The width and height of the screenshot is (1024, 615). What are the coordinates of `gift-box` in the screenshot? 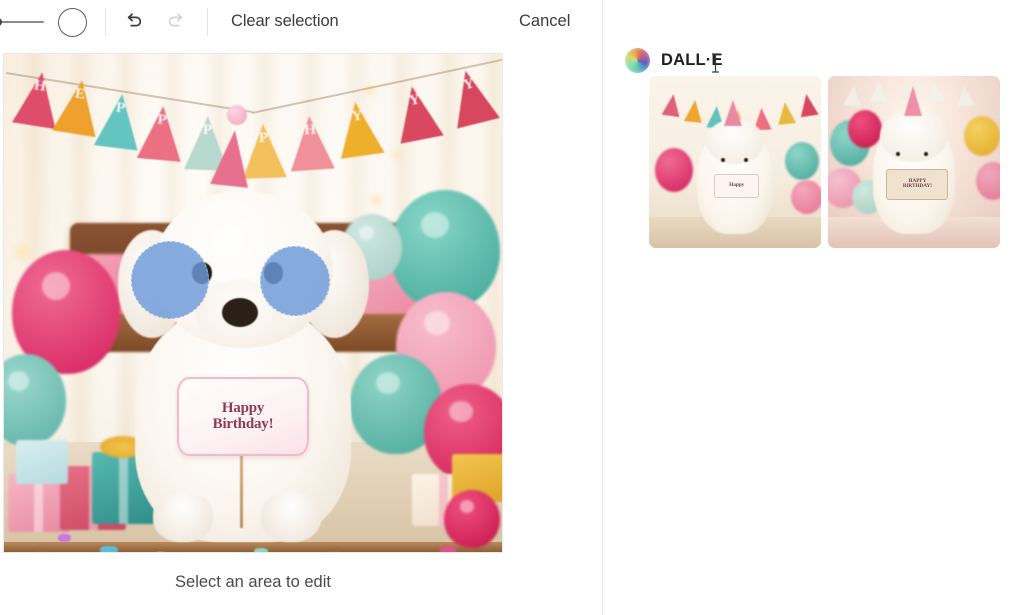 It's located at (42, 462).